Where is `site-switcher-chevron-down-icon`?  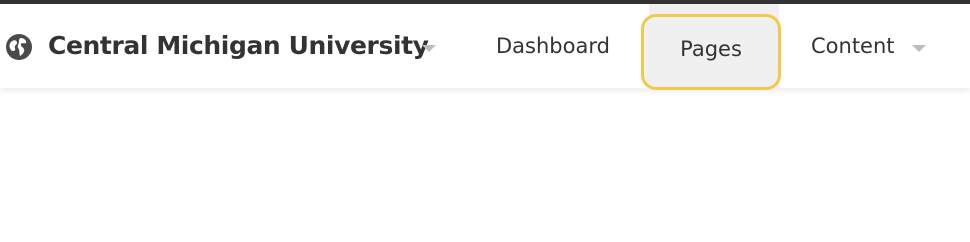
site-switcher-chevron-down-icon is located at coordinates (429, 48).